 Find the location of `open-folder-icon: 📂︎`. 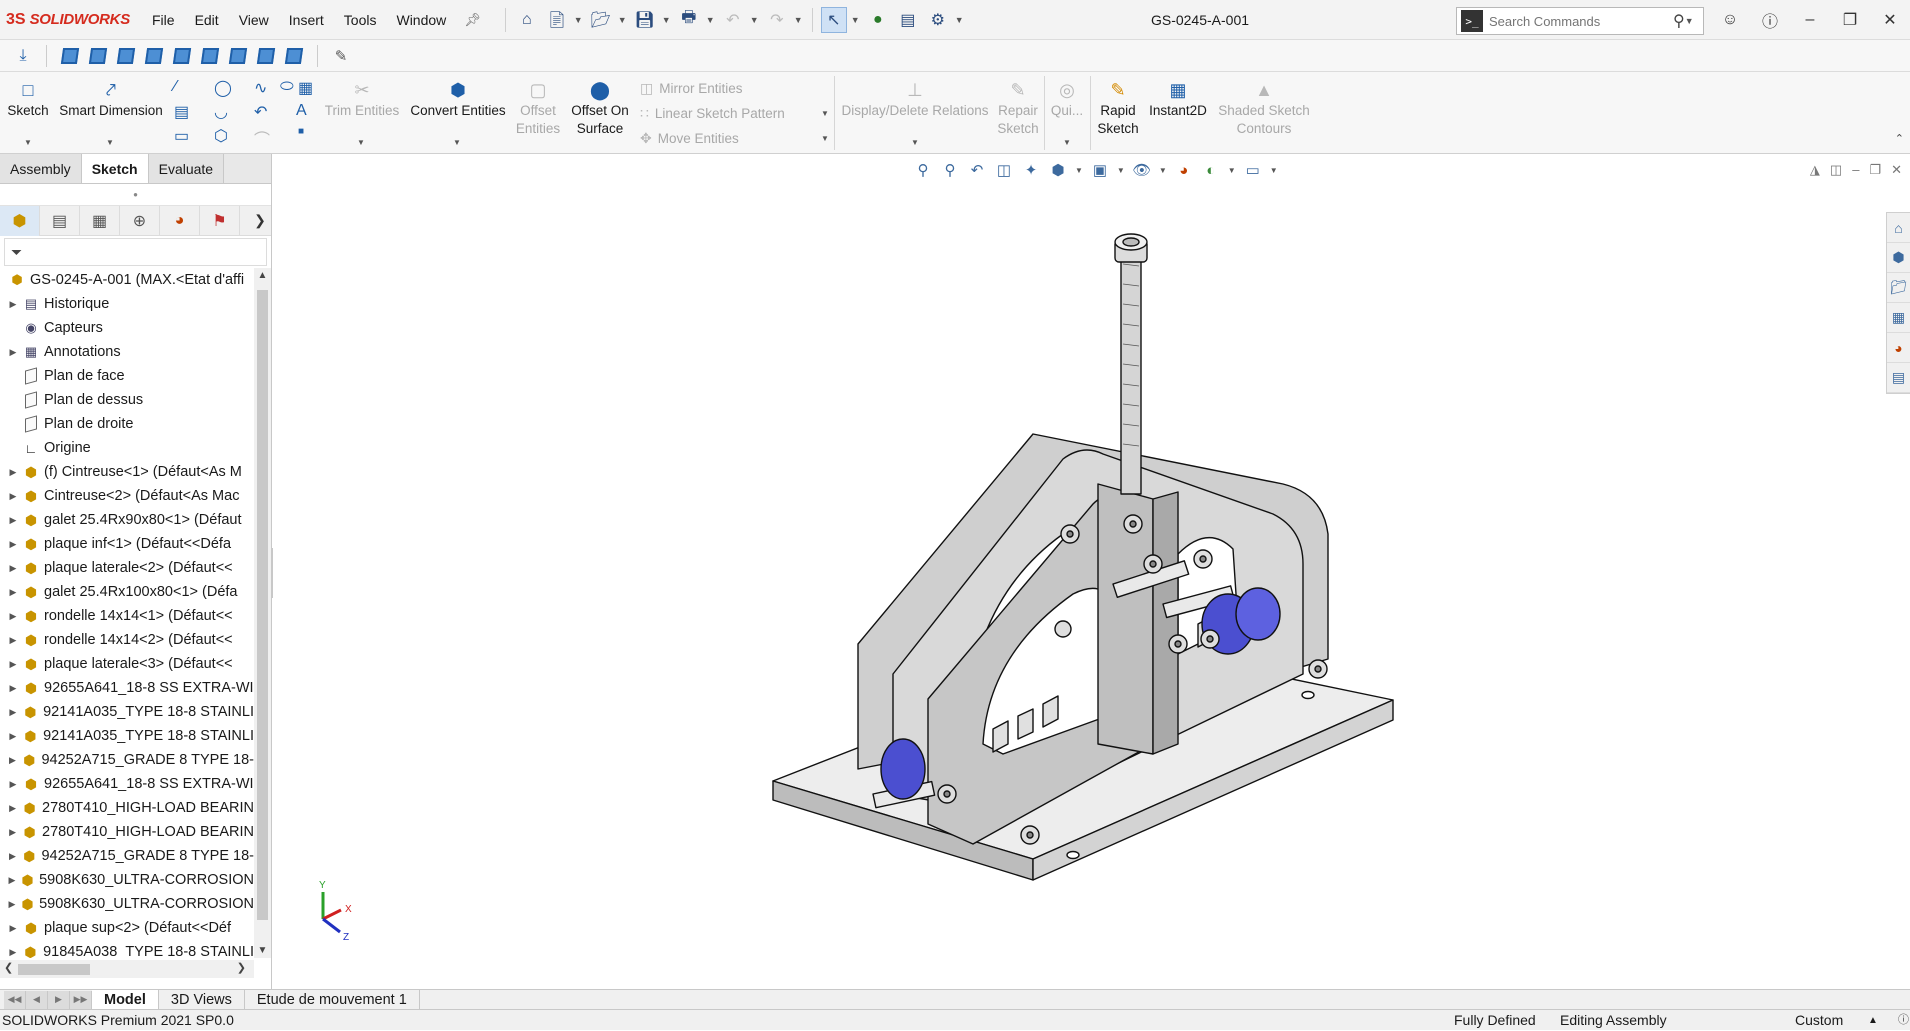

open-folder-icon: 📂︎ is located at coordinates (601, 20).